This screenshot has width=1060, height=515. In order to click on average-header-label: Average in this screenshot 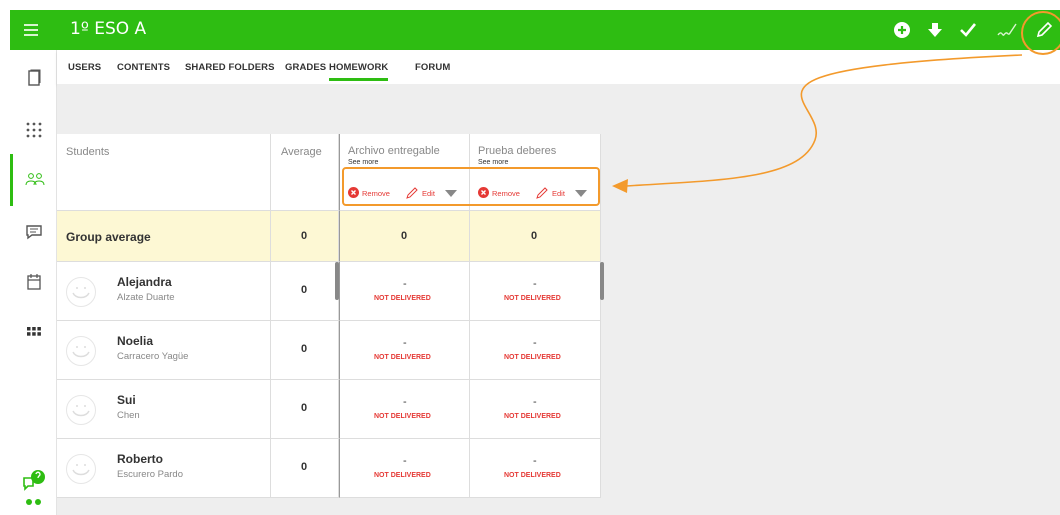, I will do `click(301, 152)`.